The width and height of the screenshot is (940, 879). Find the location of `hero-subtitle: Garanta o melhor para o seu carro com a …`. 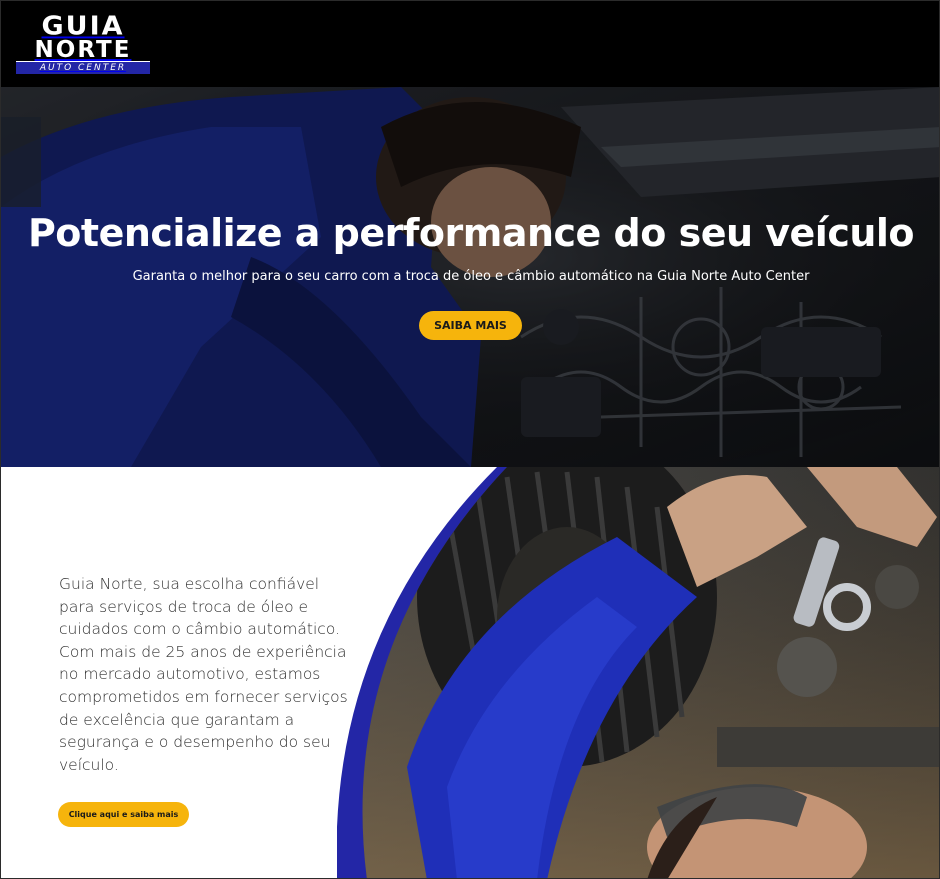

hero-subtitle: Garanta o melhor para o seu carro com a … is located at coordinates (471, 276).